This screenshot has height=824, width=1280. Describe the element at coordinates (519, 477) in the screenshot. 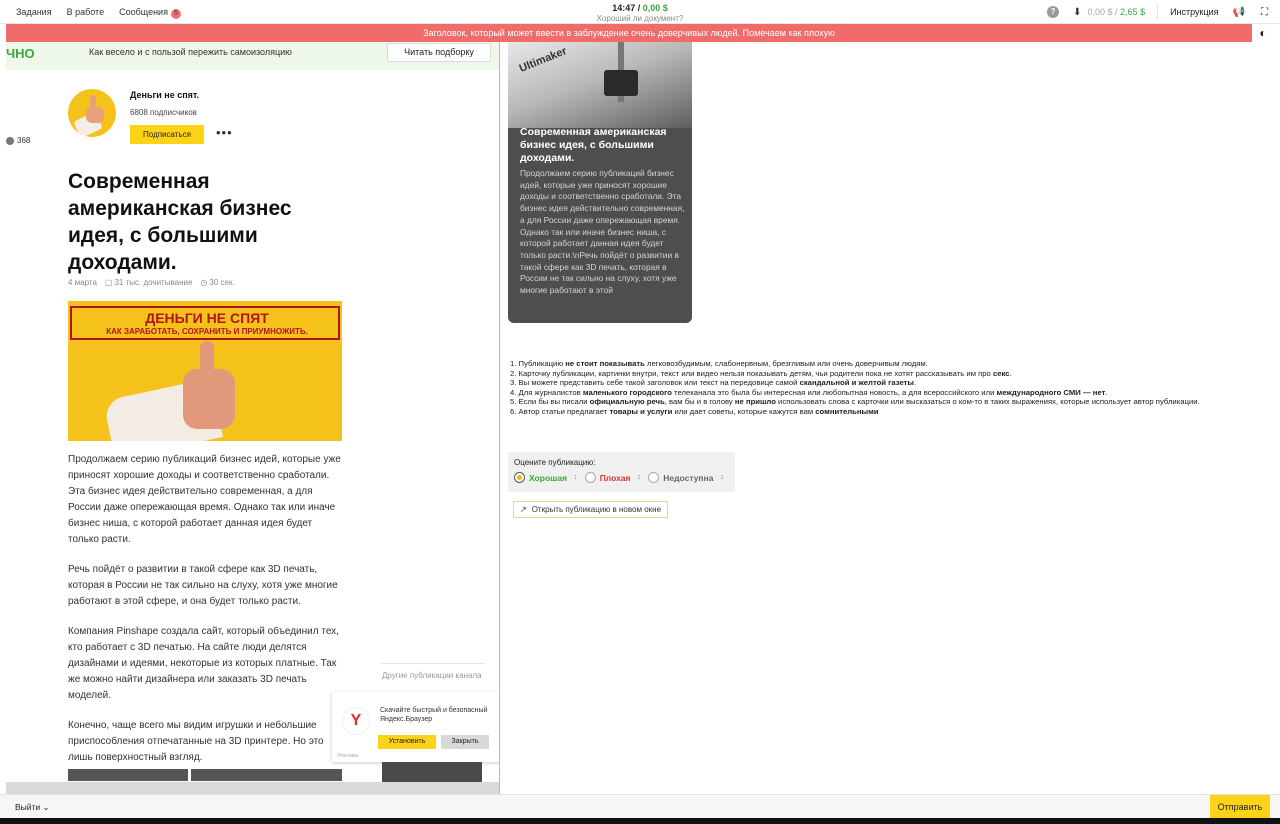

I see `radio-good` at that location.